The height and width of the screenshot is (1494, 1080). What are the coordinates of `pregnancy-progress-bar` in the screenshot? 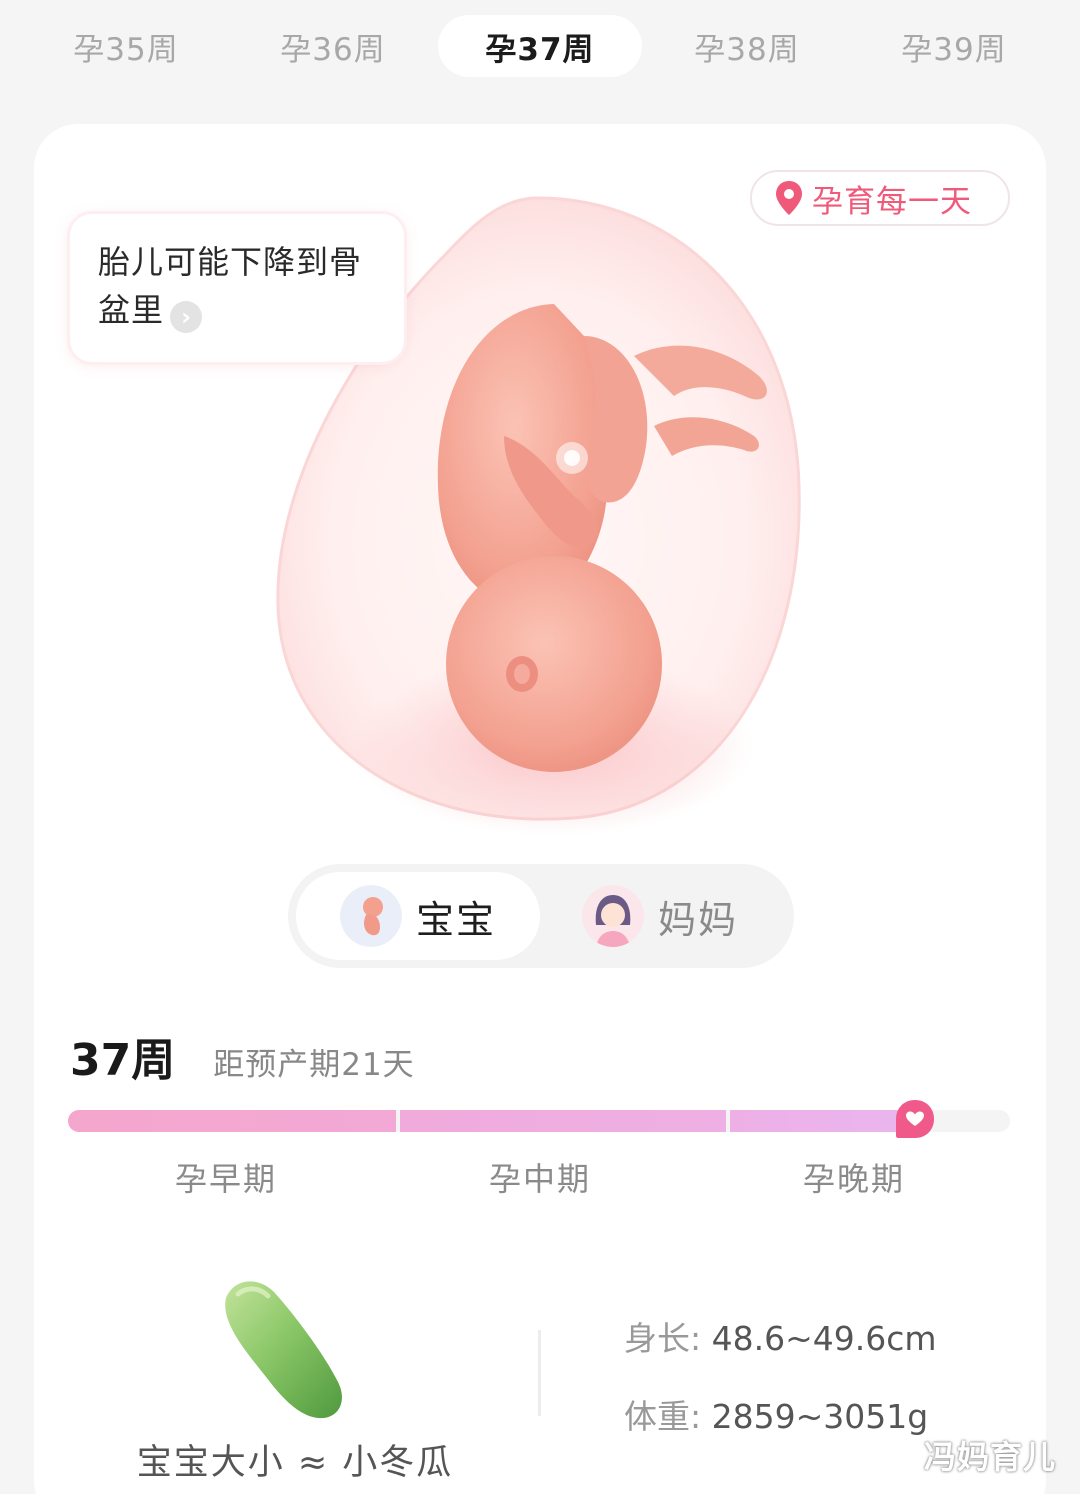 It's located at (540, 1119).